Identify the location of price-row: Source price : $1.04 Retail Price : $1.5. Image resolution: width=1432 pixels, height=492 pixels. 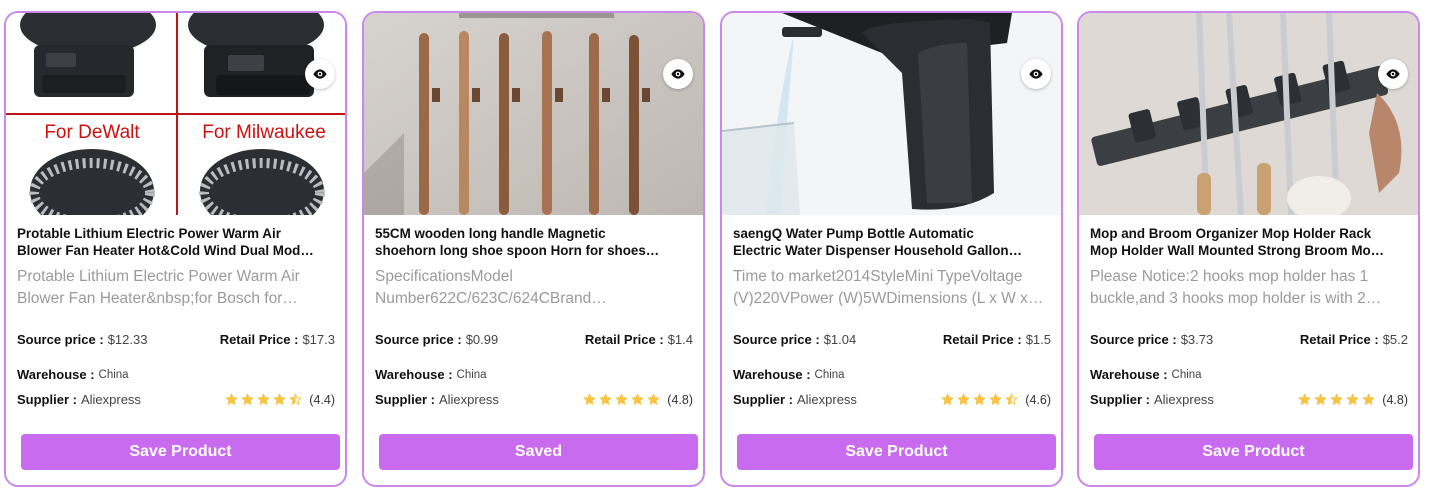
(892, 339).